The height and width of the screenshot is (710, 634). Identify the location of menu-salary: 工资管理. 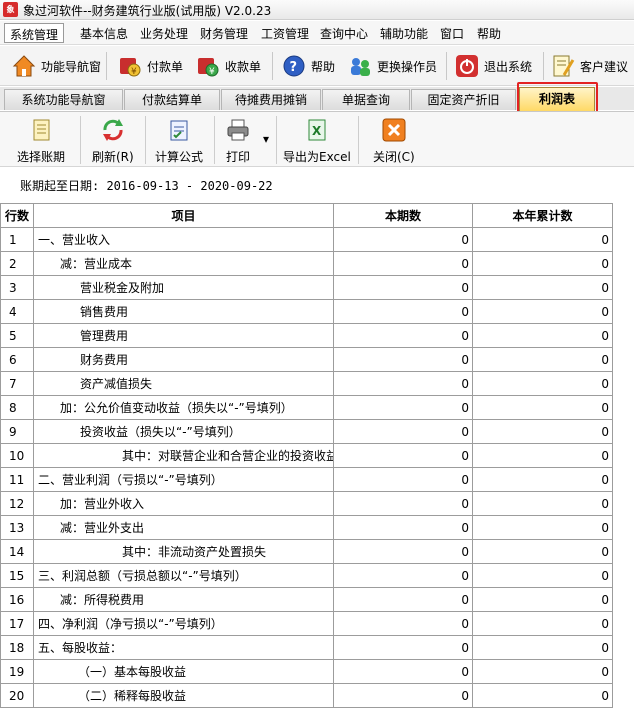
(285, 33).